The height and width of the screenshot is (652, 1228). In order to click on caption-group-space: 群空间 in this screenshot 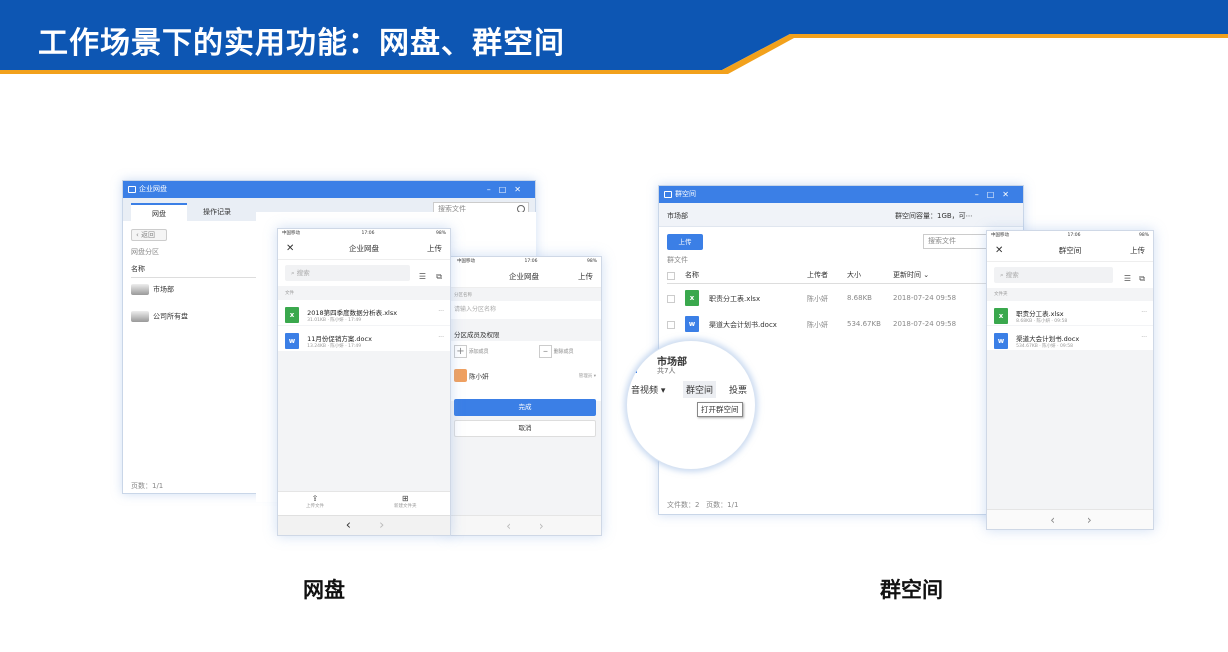, I will do `click(911, 590)`.